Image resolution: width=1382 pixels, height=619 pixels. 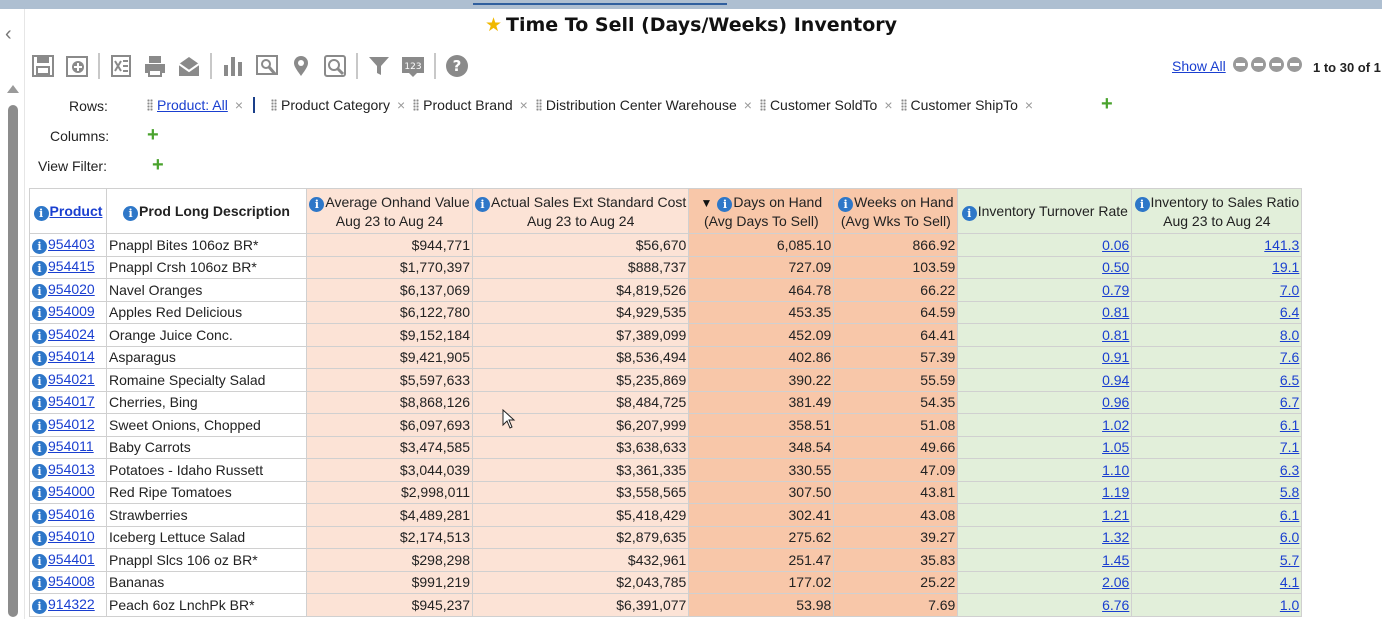 What do you see at coordinates (1289, 312) in the screenshot?
I see `sales-ratio-value: 6.4` at bounding box center [1289, 312].